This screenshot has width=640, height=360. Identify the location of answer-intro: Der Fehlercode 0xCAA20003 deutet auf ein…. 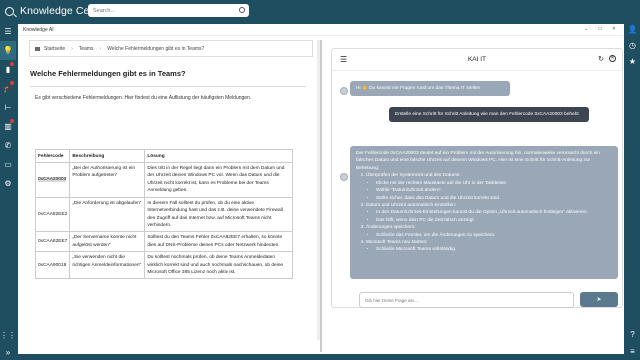
(478, 161).